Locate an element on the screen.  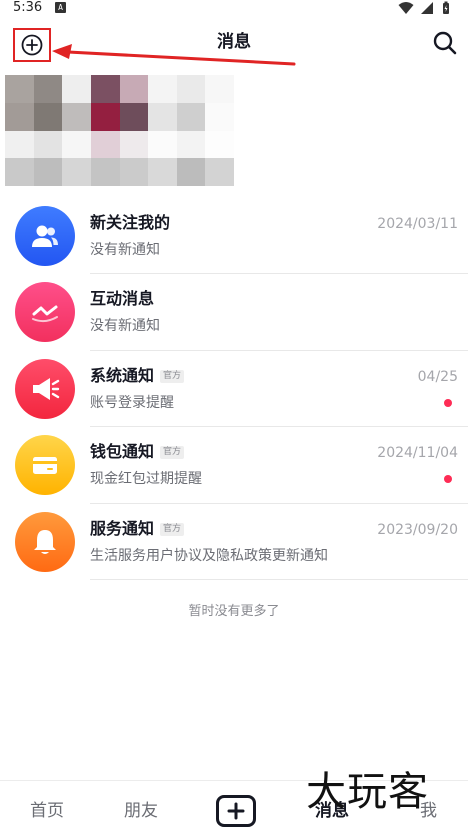
wallet-card-icon is located at coordinates (45, 466).